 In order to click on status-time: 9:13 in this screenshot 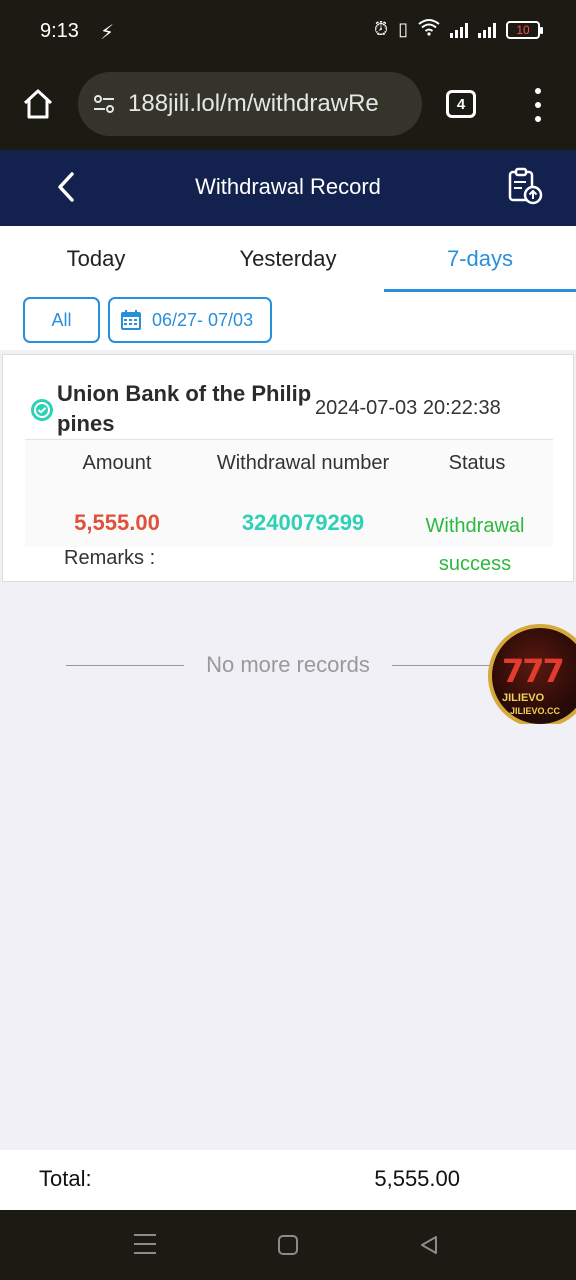, I will do `click(59, 31)`.